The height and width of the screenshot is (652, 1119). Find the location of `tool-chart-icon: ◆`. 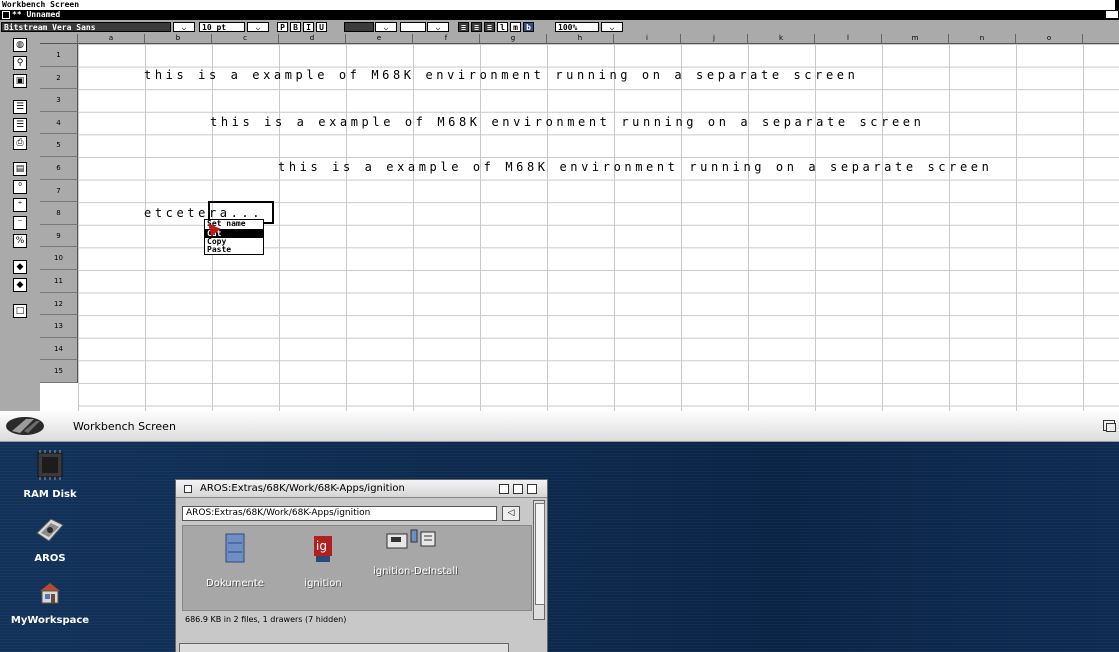

tool-chart-icon: ◆ is located at coordinates (20, 267).